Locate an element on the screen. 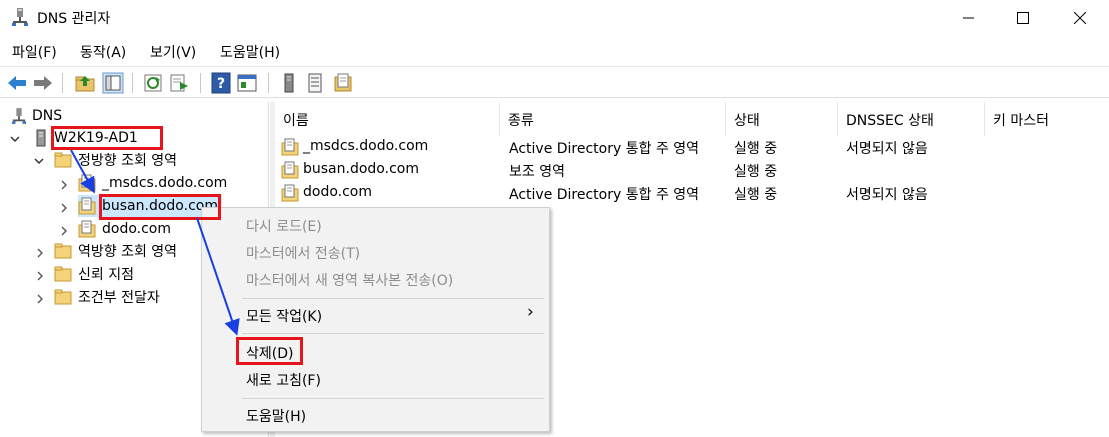 Image resolution: width=1109 pixels, height=437 pixels. minimize-icon is located at coordinates (968, 18).